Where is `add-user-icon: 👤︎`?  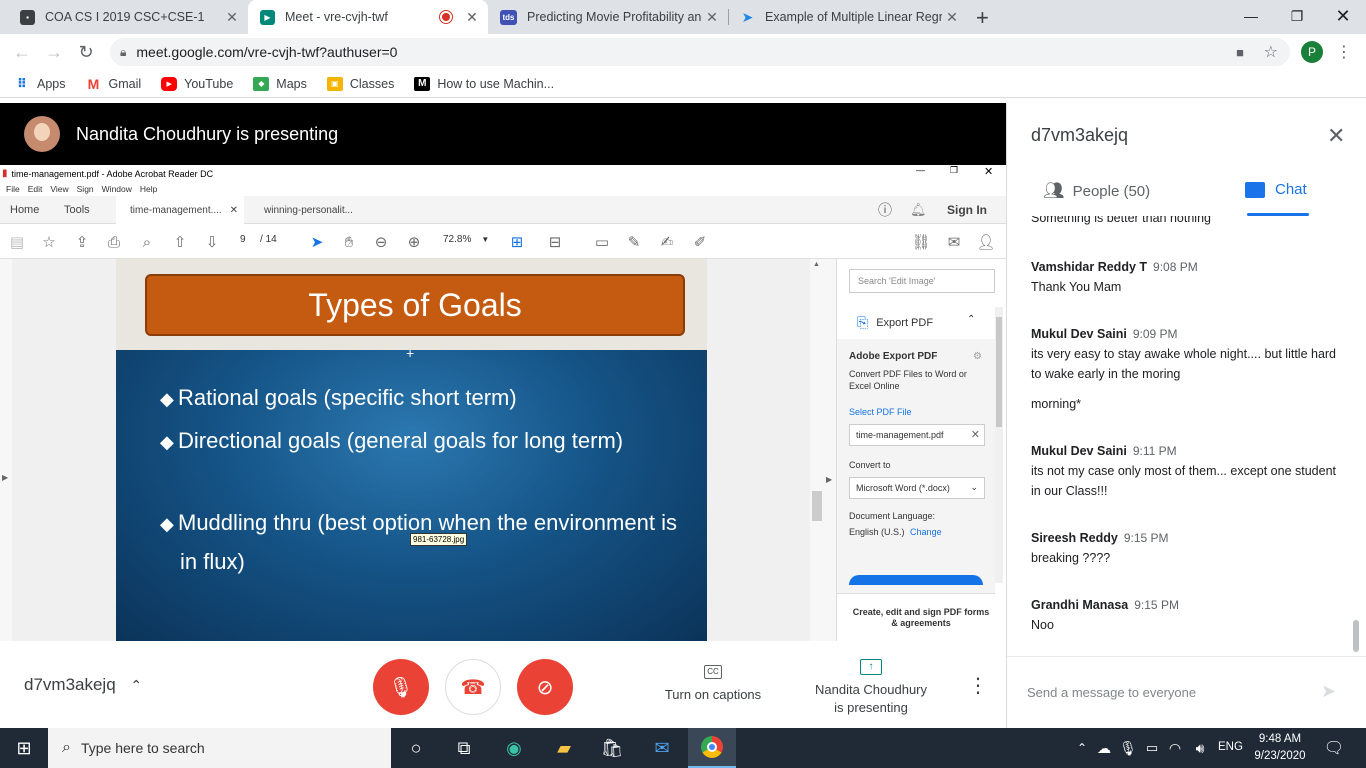
add-user-icon: 👤︎ is located at coordinates (986, 242).